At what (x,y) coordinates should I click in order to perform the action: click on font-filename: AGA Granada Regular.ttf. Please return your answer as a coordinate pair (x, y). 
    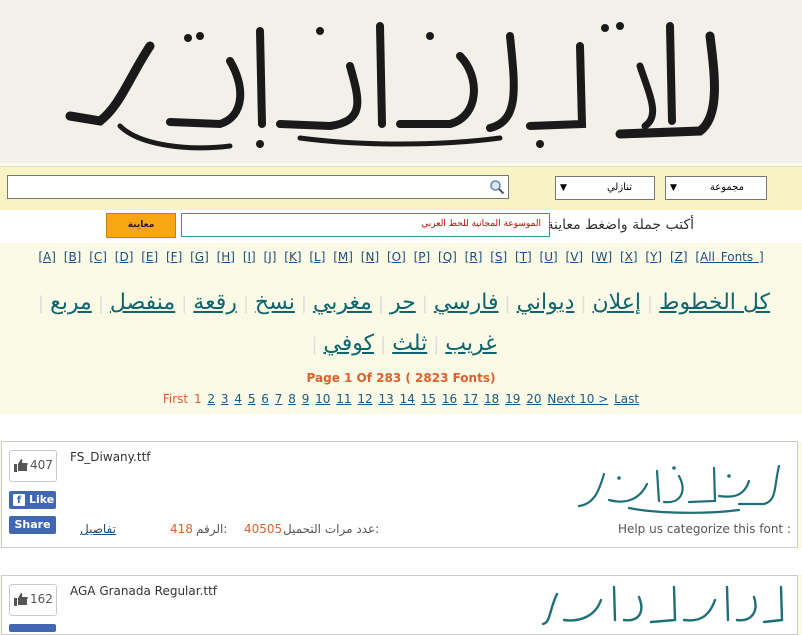
    Looking at the image, I should click on (143, 591).